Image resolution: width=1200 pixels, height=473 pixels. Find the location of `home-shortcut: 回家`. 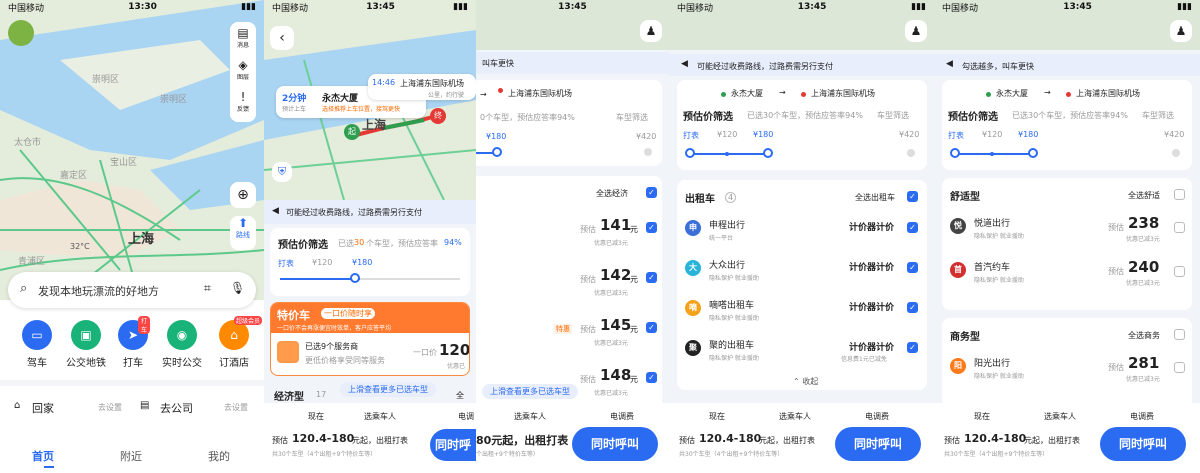

home-shortcut: 回家 is located at coordinates (43, 408).